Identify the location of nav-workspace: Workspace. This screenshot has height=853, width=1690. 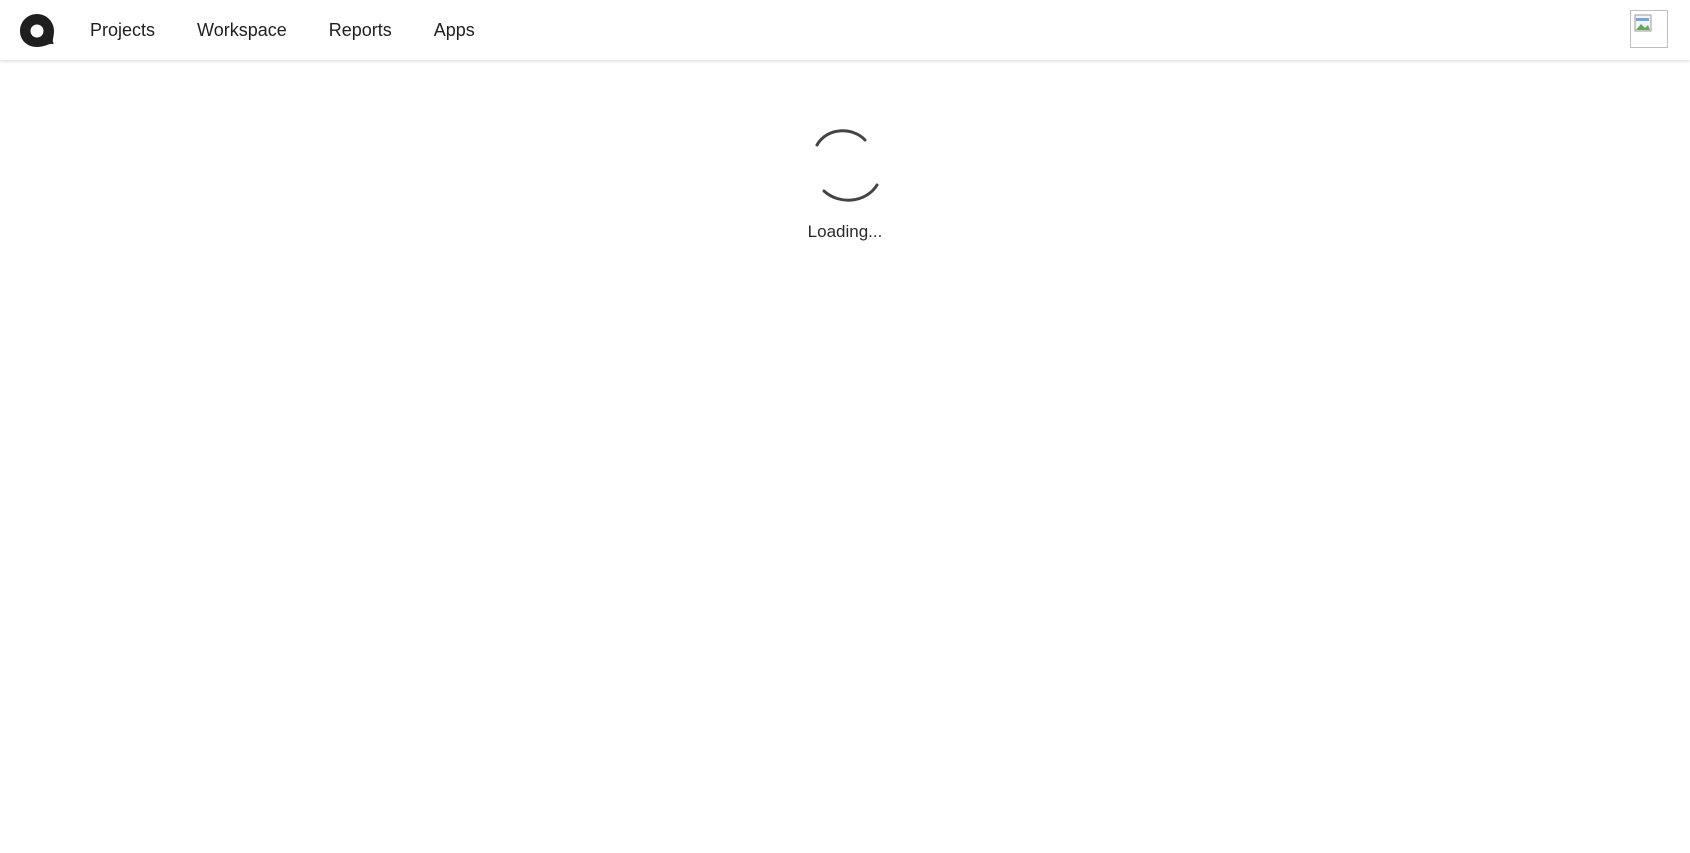
(242, 30).